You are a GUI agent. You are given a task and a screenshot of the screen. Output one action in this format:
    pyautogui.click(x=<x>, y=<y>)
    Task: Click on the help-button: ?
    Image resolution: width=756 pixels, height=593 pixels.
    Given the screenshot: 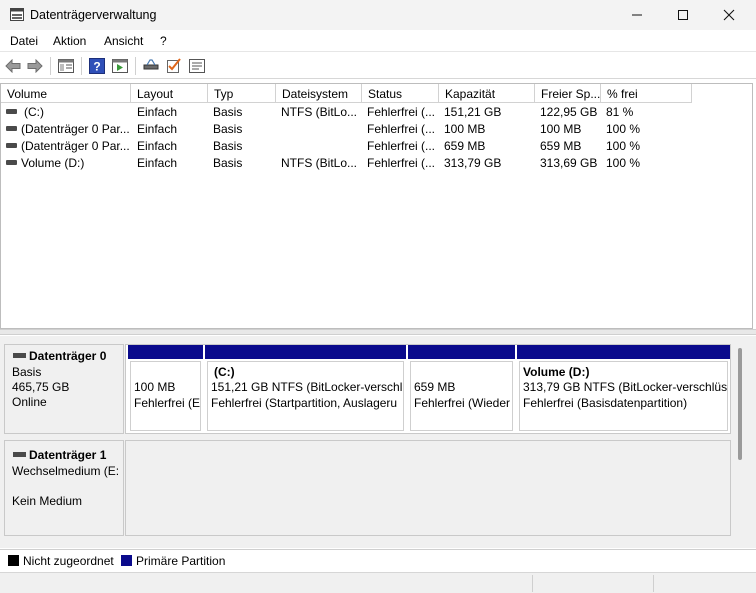 What is the action you would take?
    pyautogui.click(x=97, y=66)
    